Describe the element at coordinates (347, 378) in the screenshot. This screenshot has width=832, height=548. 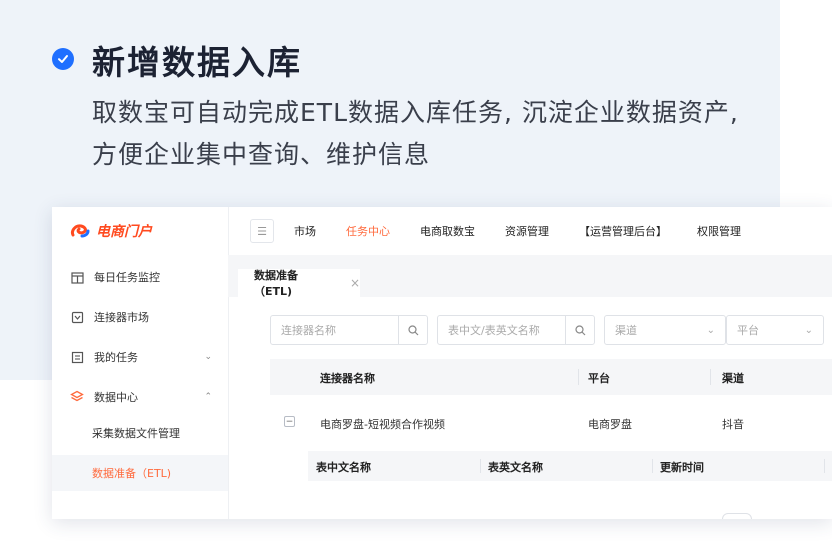
I see `header-connector: 连接器名称` at that location.